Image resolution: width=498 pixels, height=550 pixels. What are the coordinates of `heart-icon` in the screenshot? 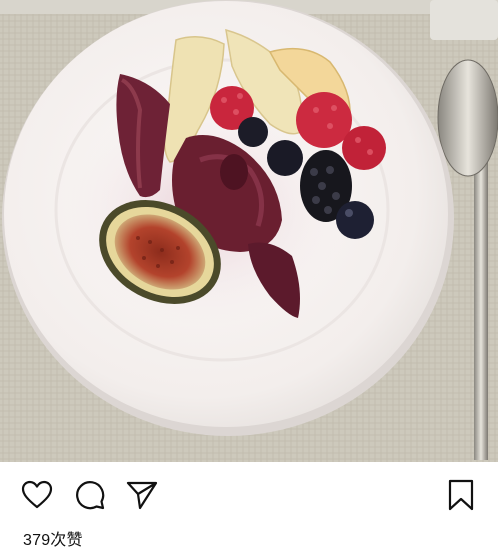 It's located at (37, 494).